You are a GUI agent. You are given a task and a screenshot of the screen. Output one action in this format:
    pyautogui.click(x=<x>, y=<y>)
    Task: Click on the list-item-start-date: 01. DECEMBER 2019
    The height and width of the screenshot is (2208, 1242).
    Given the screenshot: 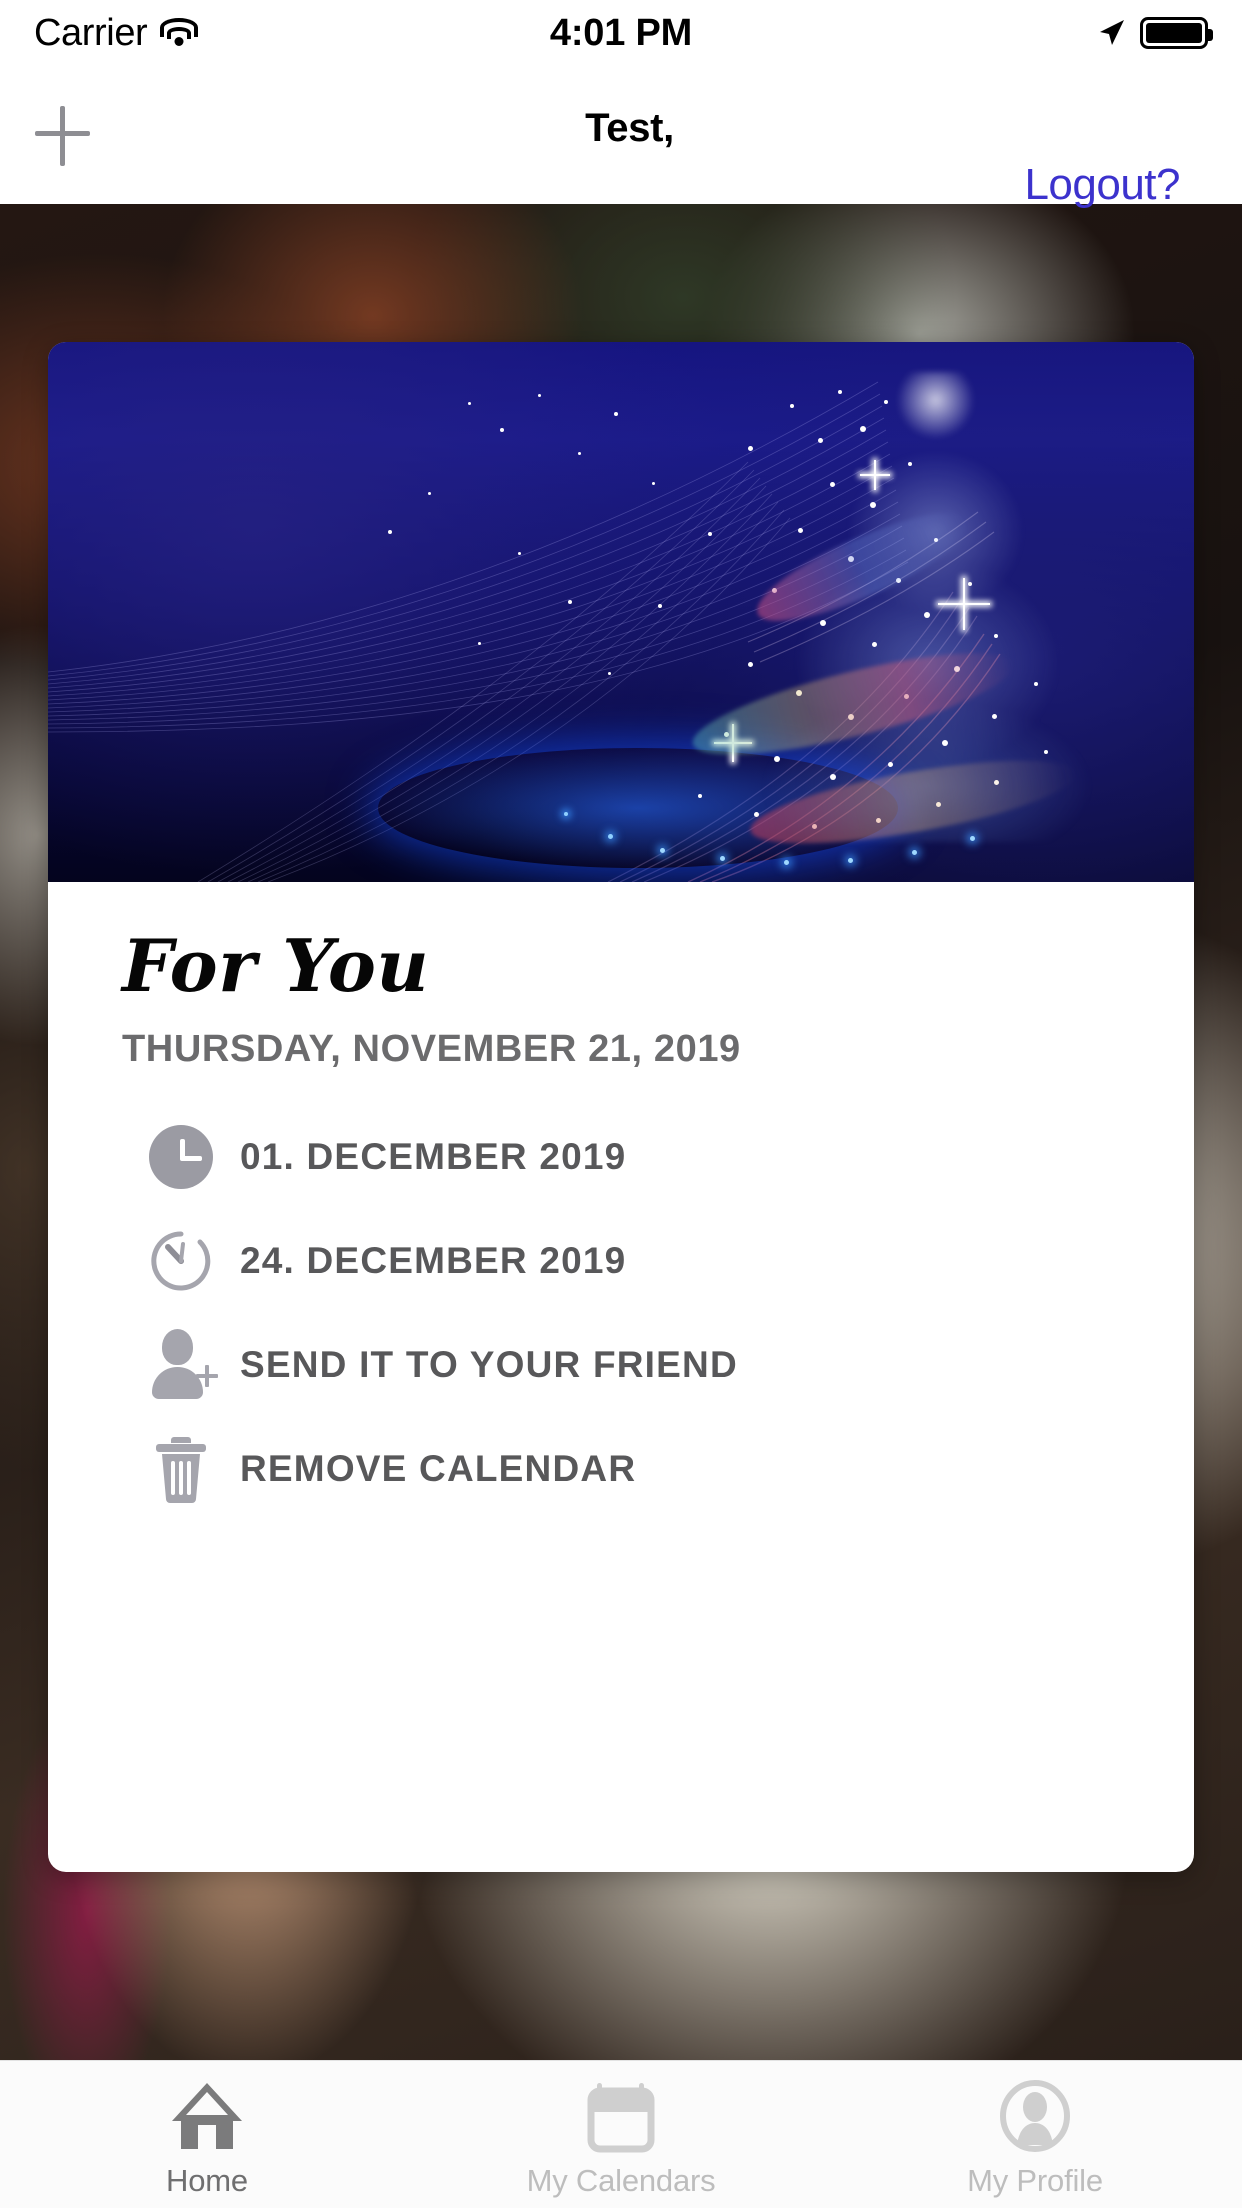 What is the action you would take?
    pyautogui.click(x=621, y=1157)
    